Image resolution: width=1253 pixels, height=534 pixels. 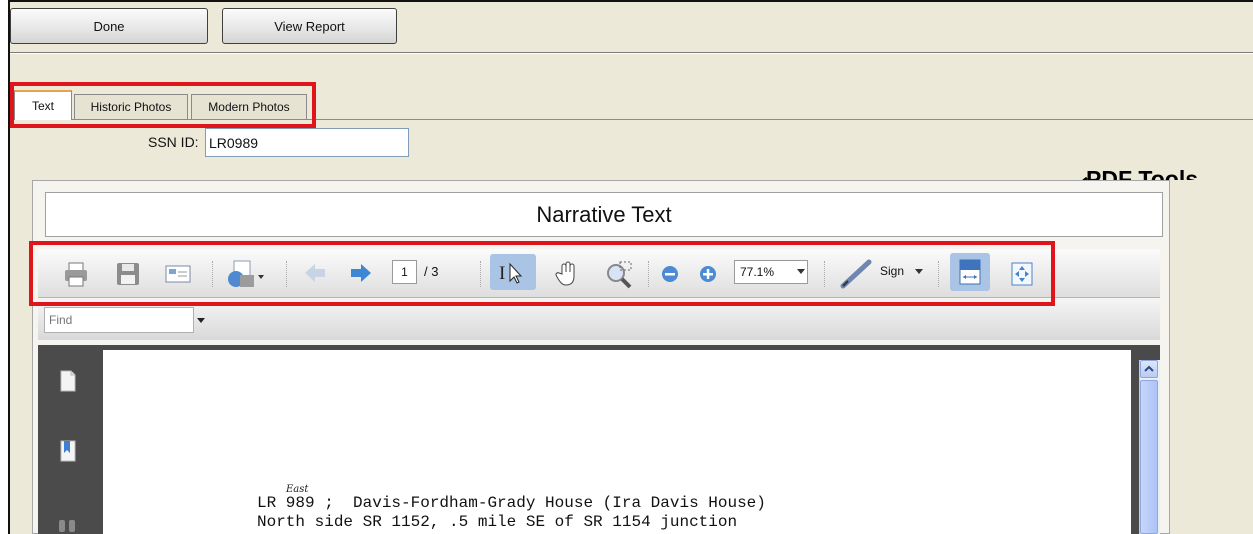 I want to click on ssn-id-field, so click(x=307, y=142).